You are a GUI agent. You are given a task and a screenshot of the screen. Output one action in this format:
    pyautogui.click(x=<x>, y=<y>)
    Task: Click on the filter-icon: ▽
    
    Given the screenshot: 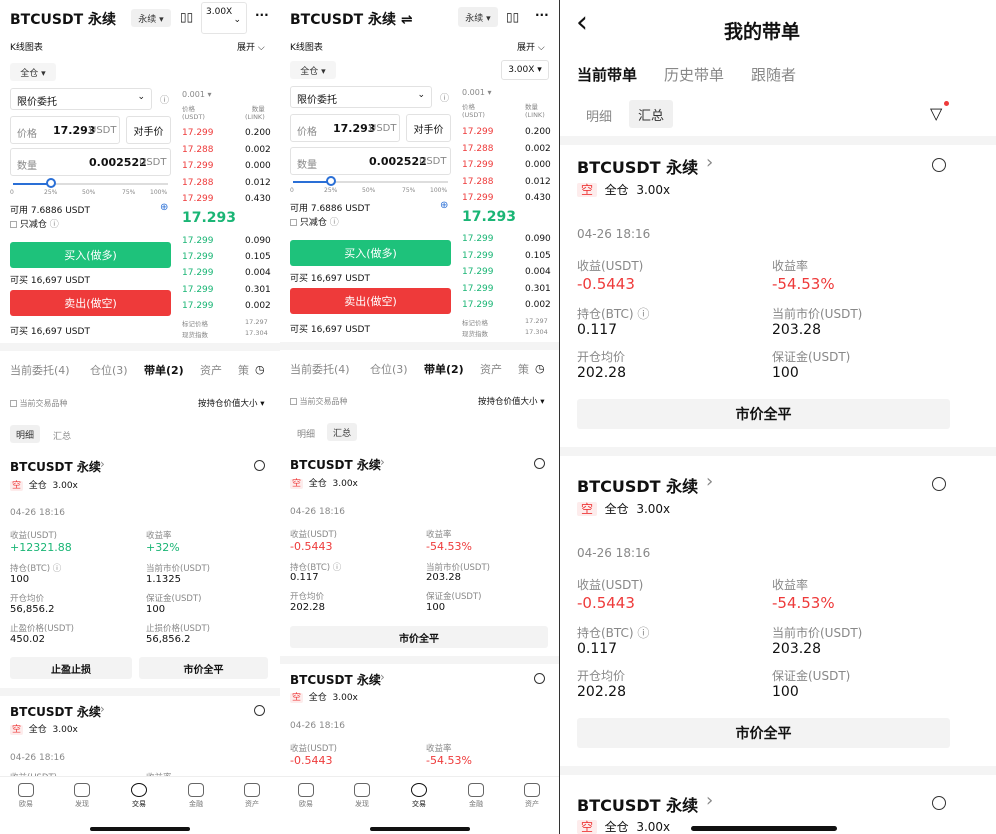 What is the action you would take?
    pyautogui.click(x=939, y=112)
    